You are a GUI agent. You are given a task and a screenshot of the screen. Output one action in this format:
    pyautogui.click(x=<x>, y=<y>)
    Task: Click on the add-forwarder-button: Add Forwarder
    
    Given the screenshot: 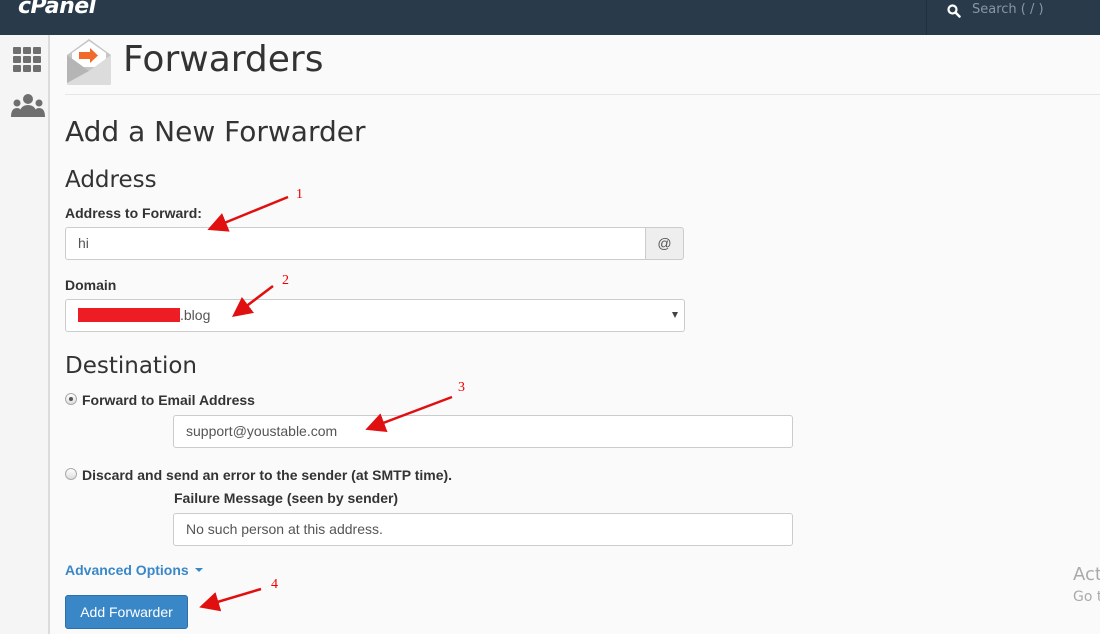 What is the action you would take?
    pyautogui.click(x=126, y=612)
    